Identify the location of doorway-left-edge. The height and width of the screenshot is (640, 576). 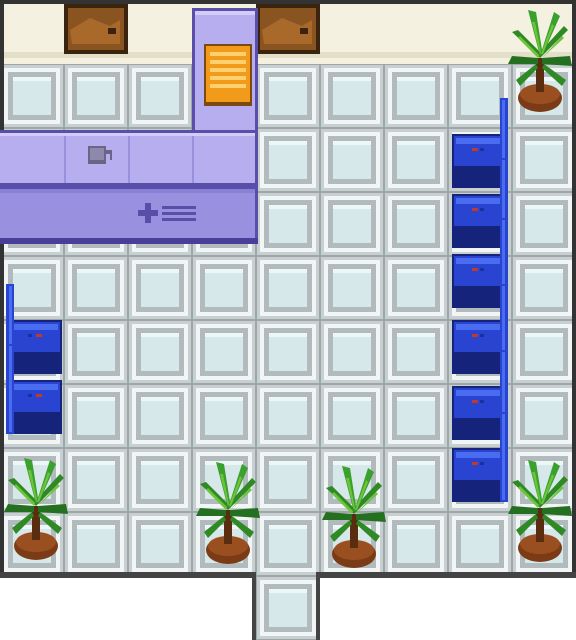
(254, 606).